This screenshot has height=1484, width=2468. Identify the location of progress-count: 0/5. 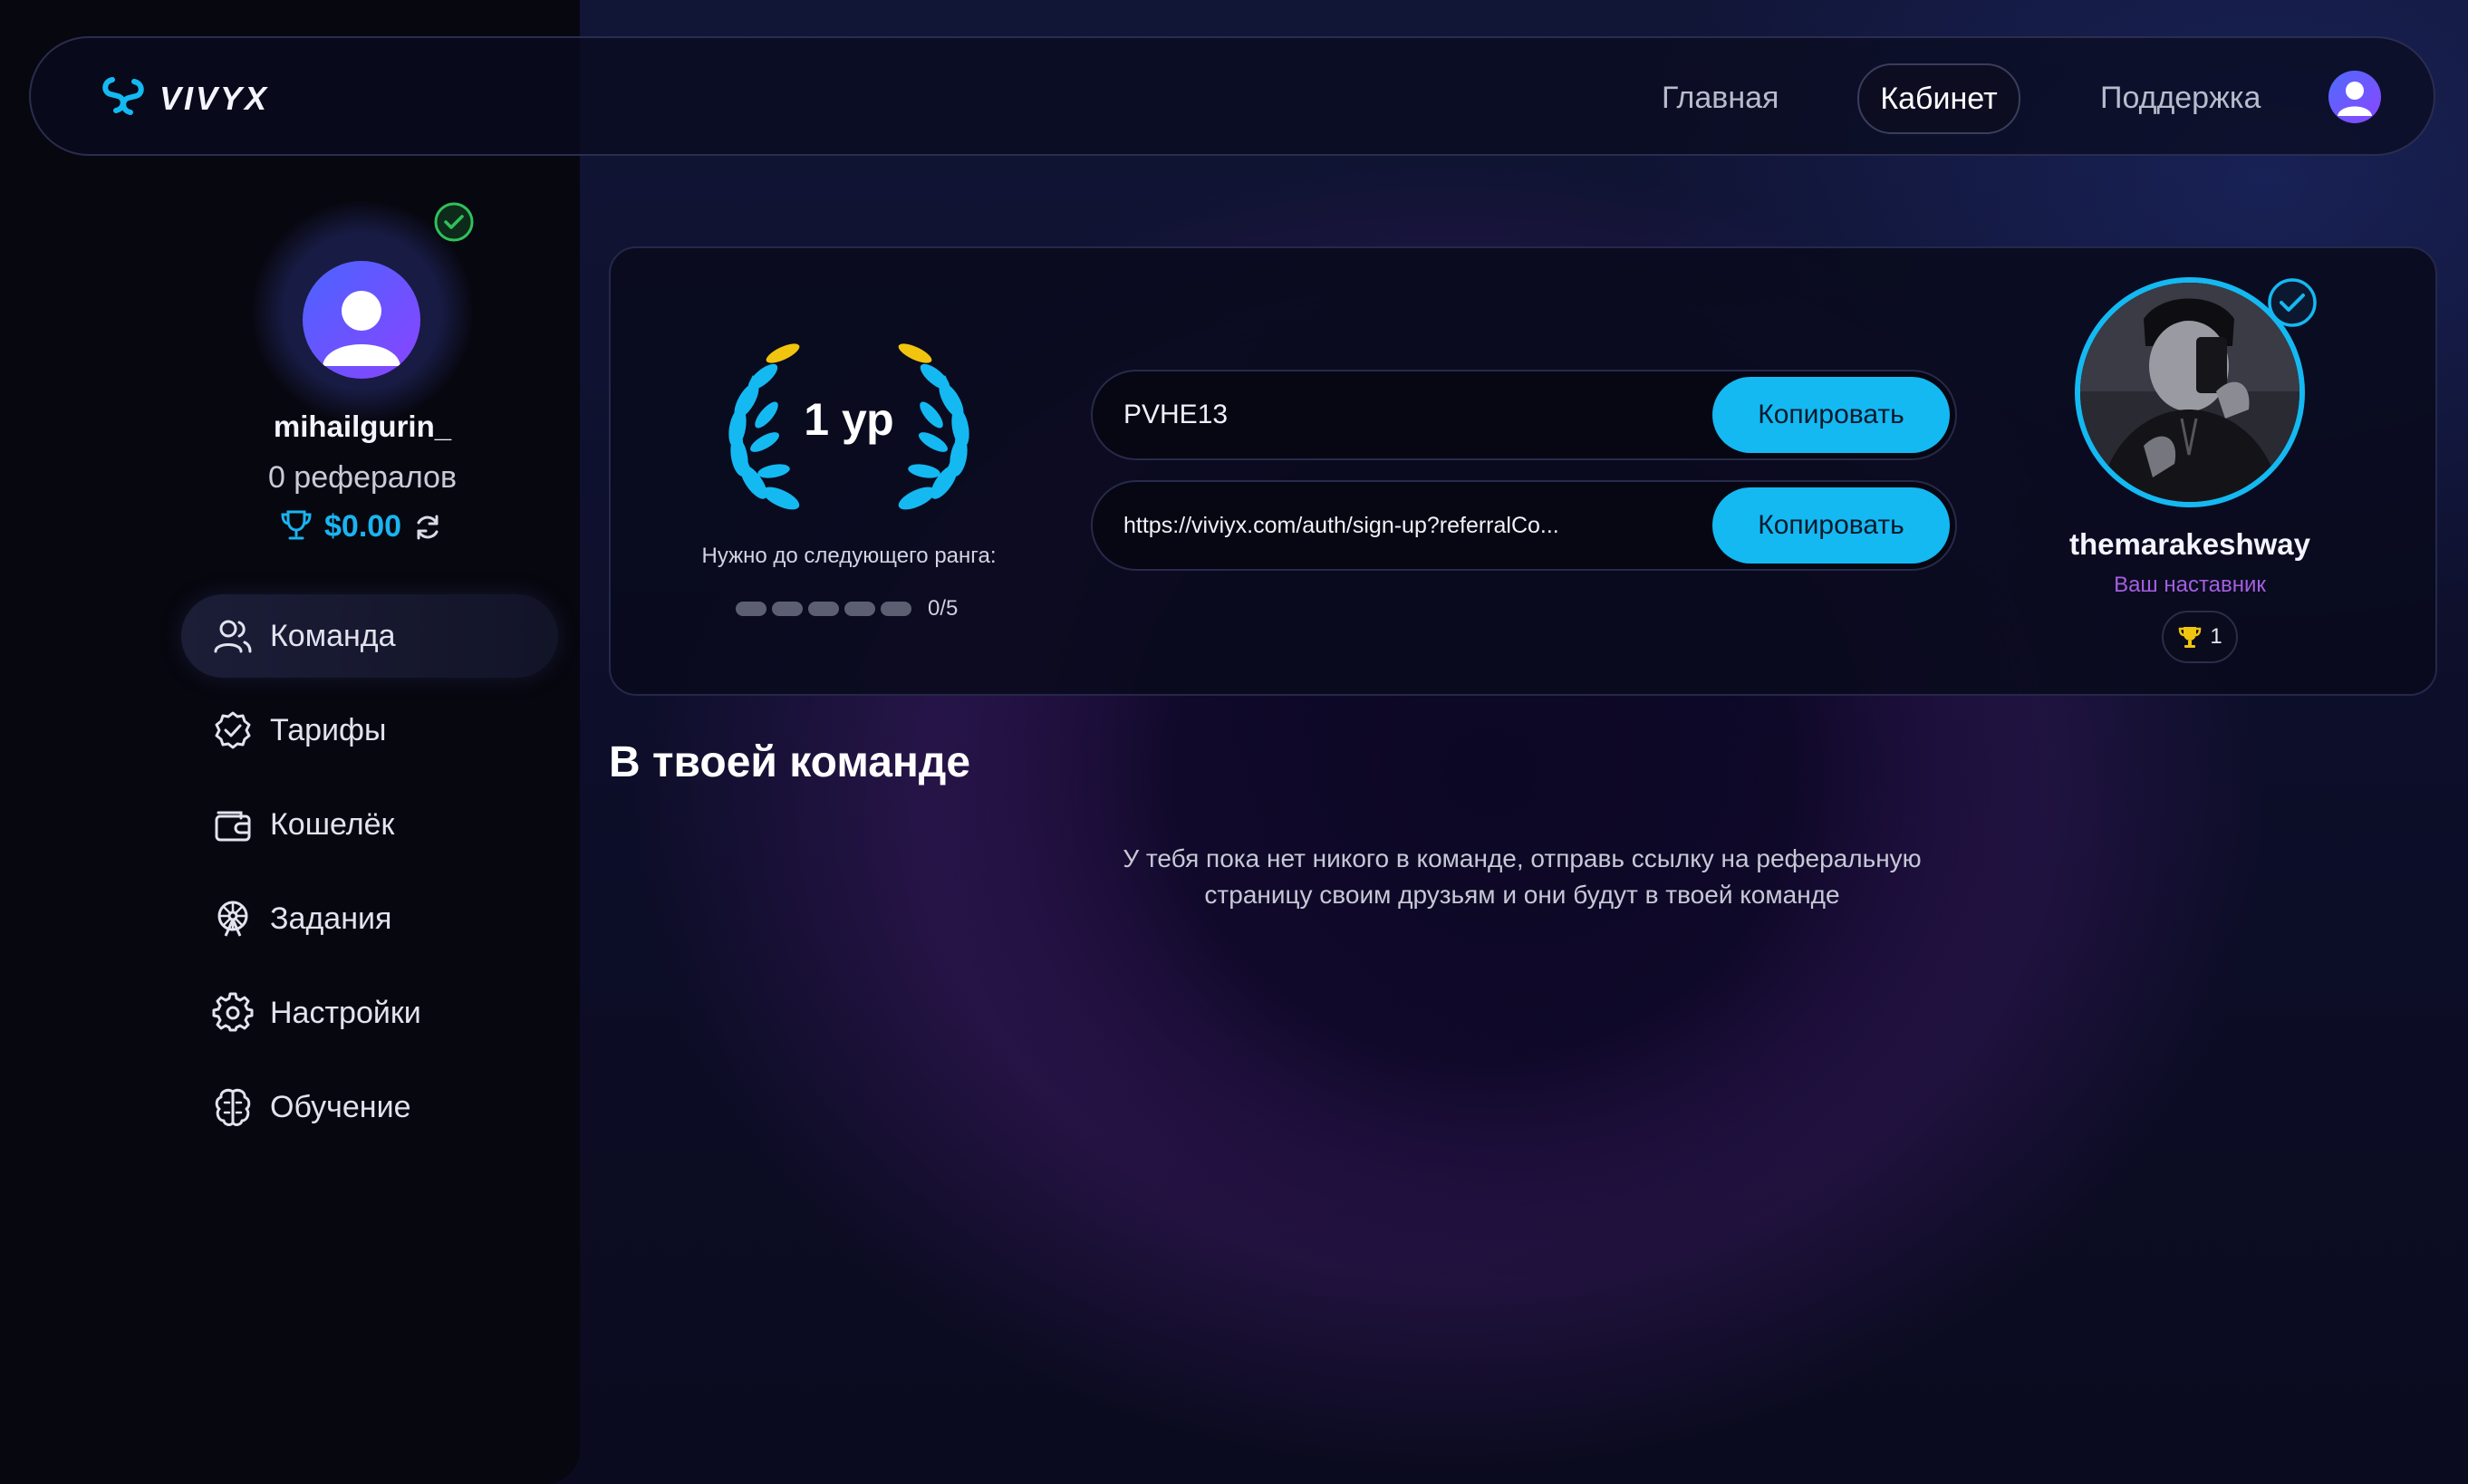
(944, 608).